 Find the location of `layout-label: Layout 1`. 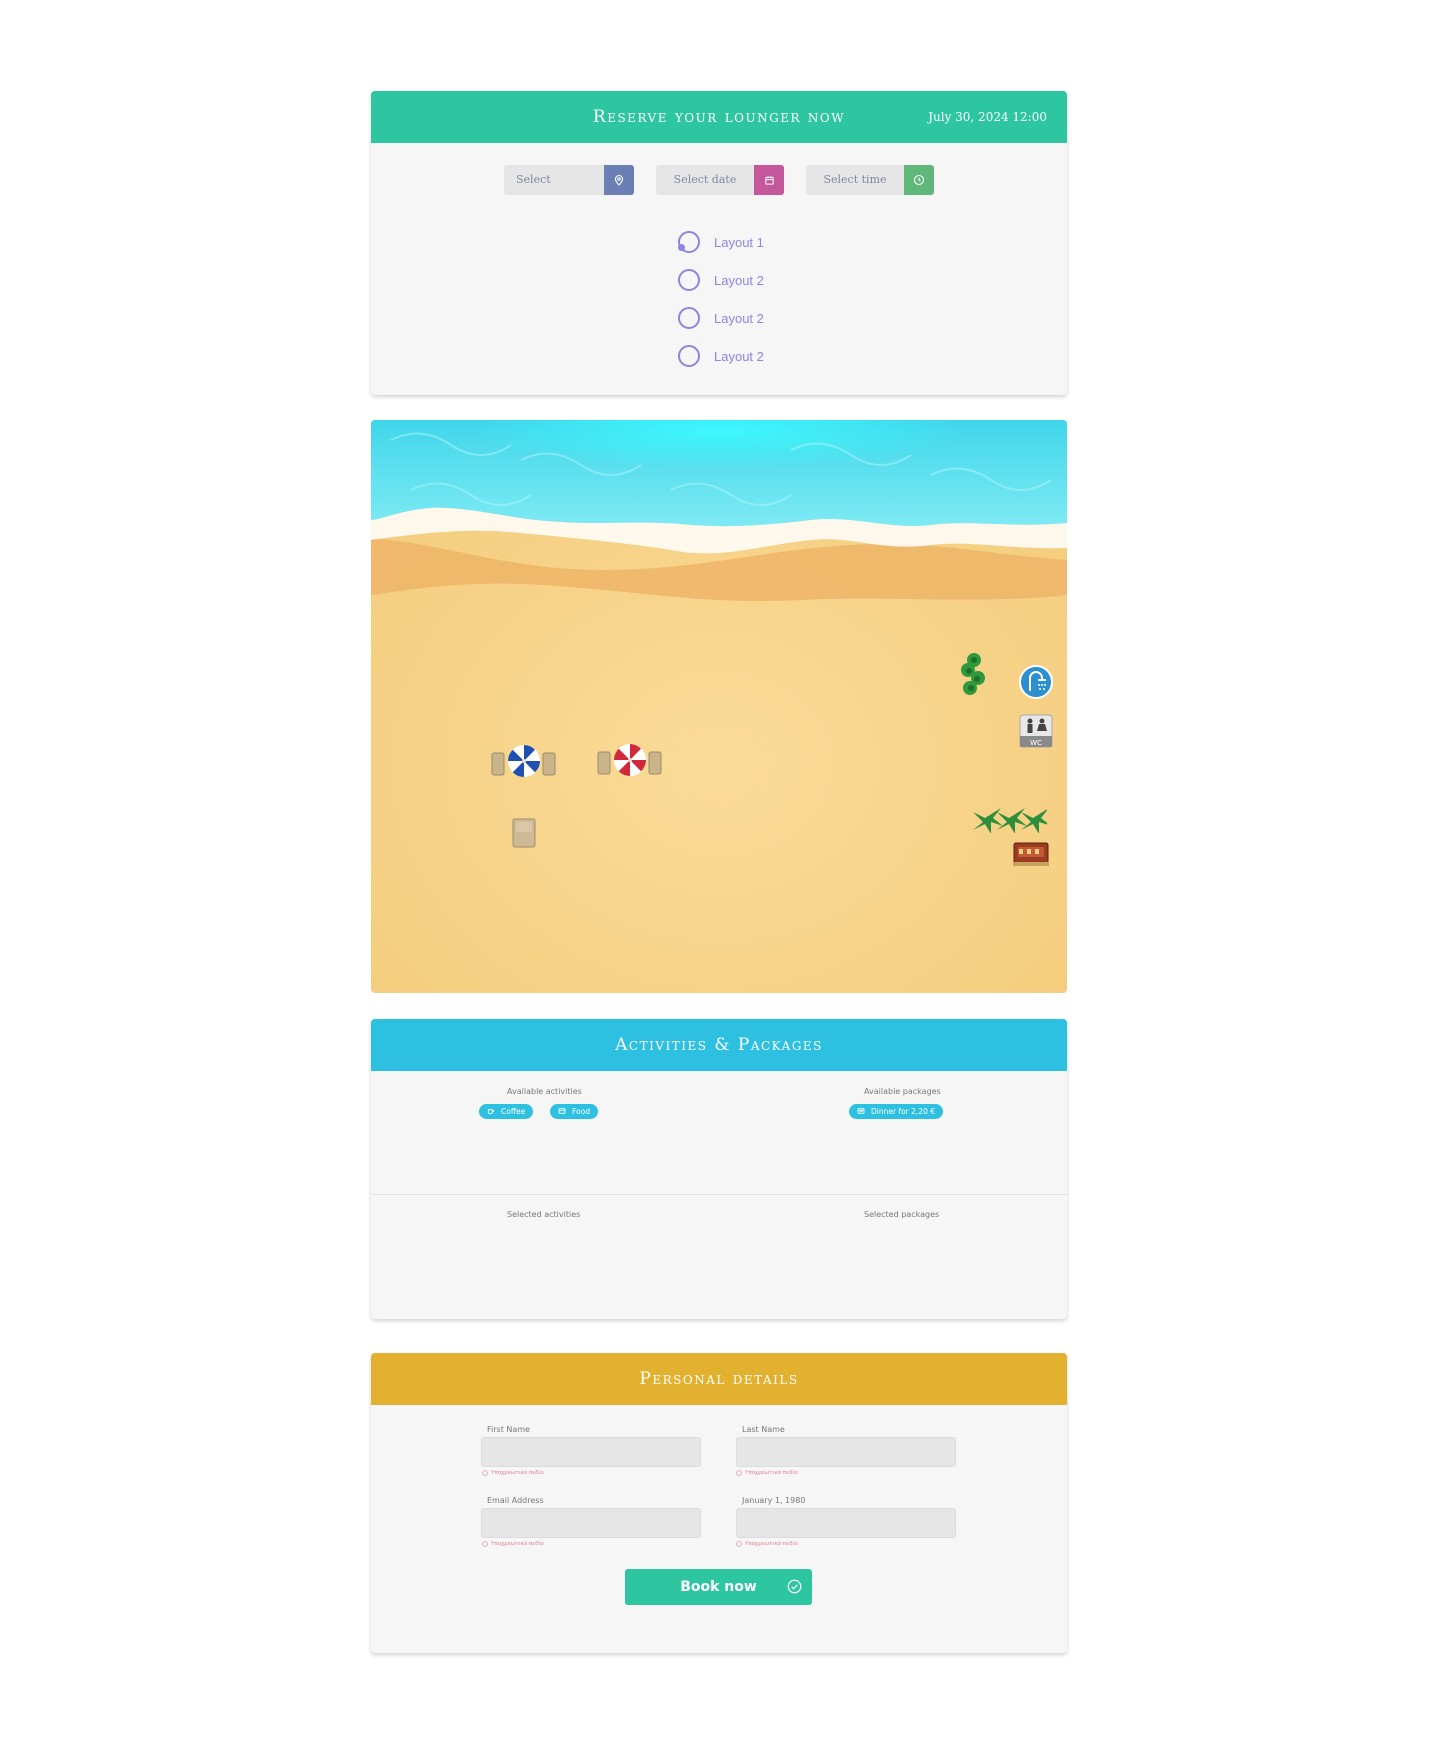

layout-label: Layout 1 is located at coordinates (739, 242).